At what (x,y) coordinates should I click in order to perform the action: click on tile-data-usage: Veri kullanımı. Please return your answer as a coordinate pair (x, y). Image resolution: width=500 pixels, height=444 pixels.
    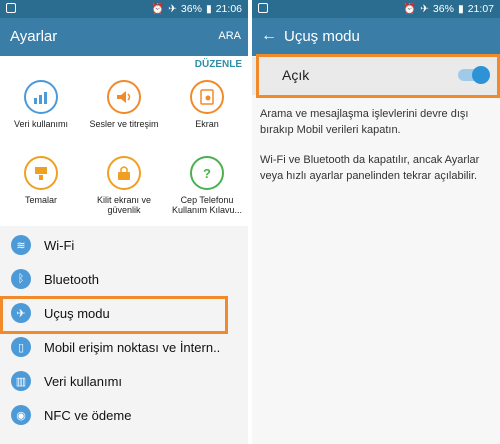
    Looking at the image, I should click on (41, 104).